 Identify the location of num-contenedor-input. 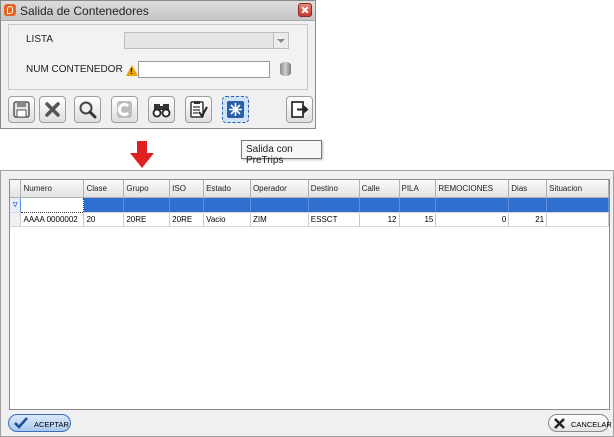
(204, 69).